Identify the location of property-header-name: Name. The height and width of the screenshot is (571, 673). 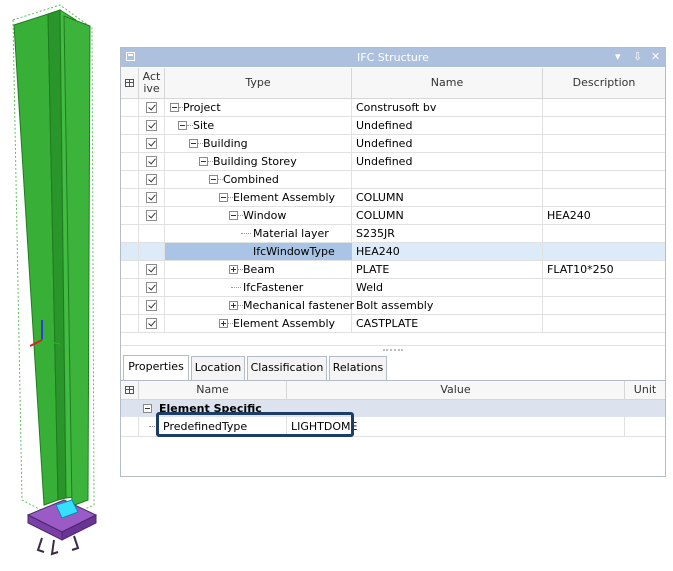
(213, 390).